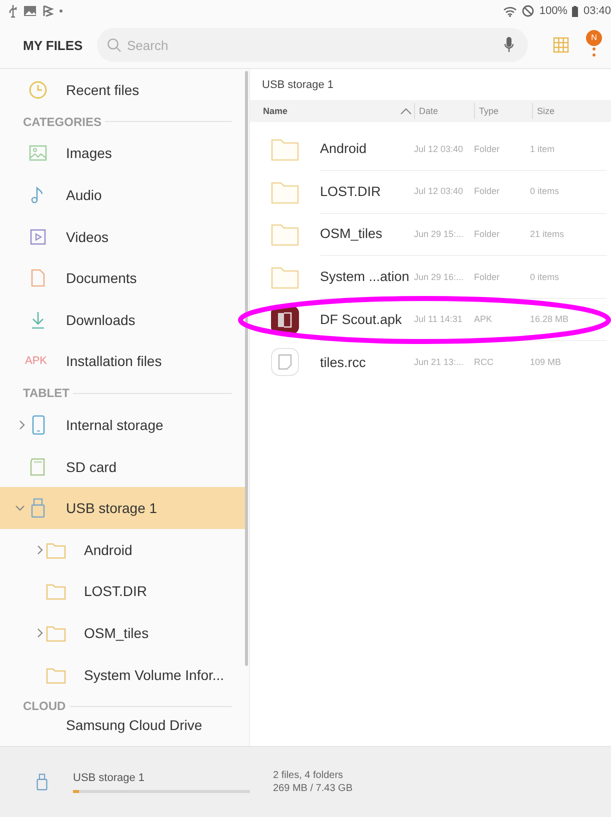  I want to click on sidebar-item: USB storage 1, so click(122, 508).